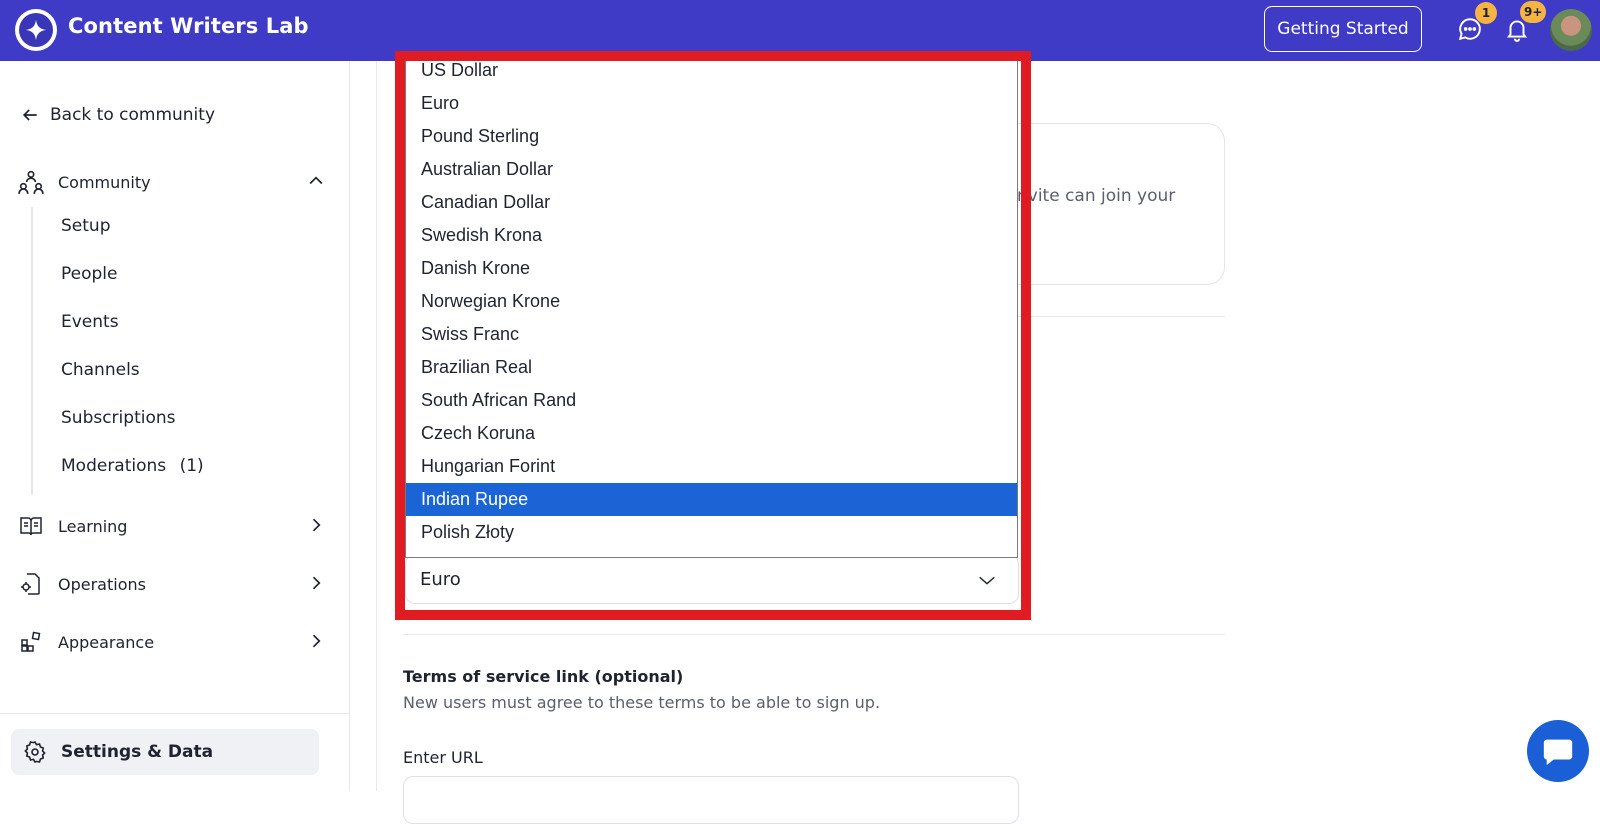 This screenshot has height=824, width=1600. What do you see at coordinates (443, 757) in the screenshot?
I see `enter-url-label: Enter URL` at bounding box center [443, 757].